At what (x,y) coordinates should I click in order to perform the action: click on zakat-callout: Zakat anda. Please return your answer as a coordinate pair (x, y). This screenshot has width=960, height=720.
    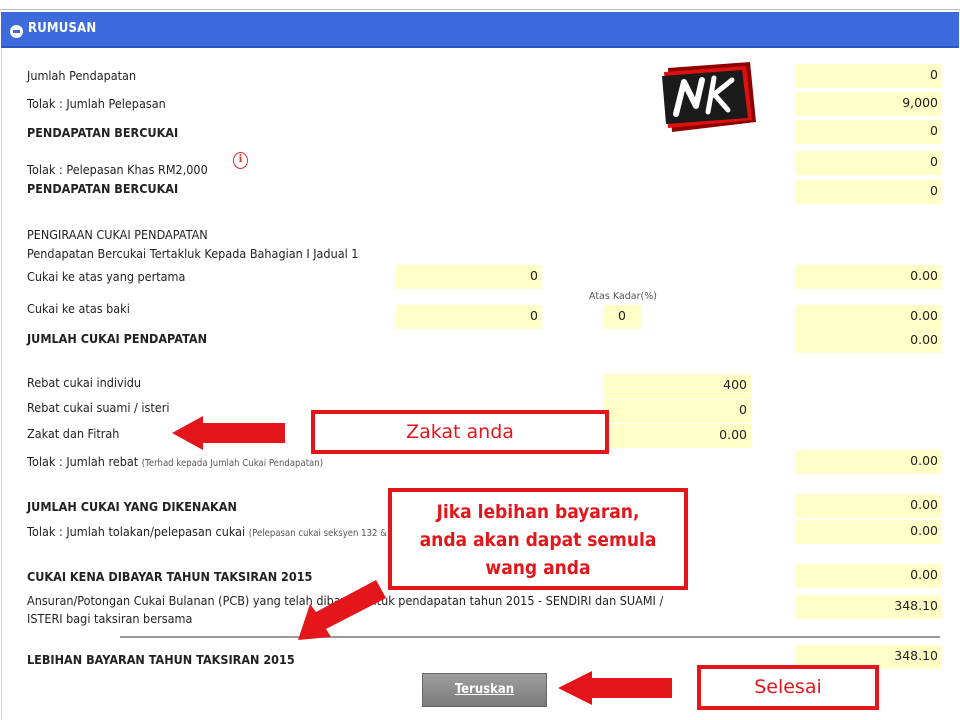
    Looking at the image, I should click on (460, 432).